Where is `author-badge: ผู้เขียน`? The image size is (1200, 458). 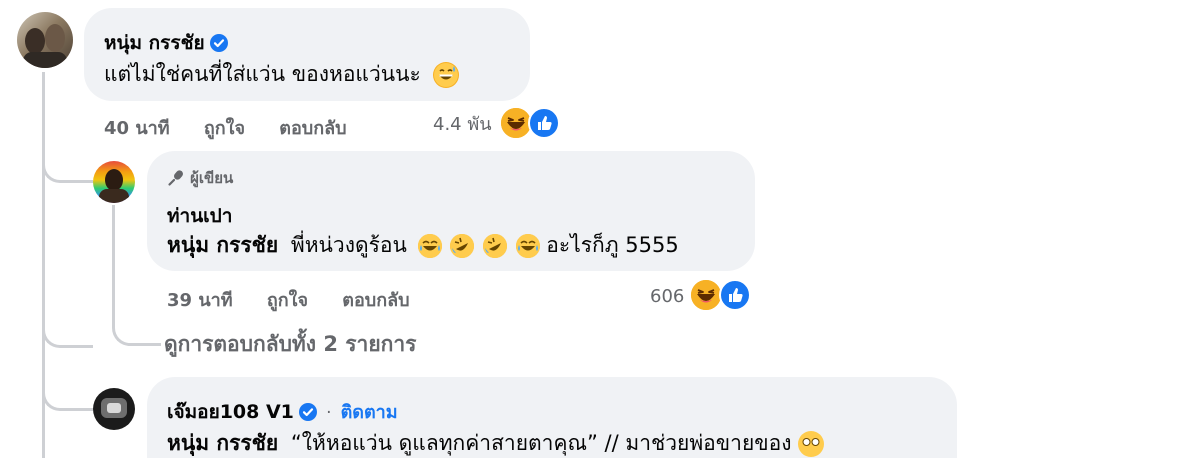 author-badge: ผู้เขียน is located at coordinates (200, 178).